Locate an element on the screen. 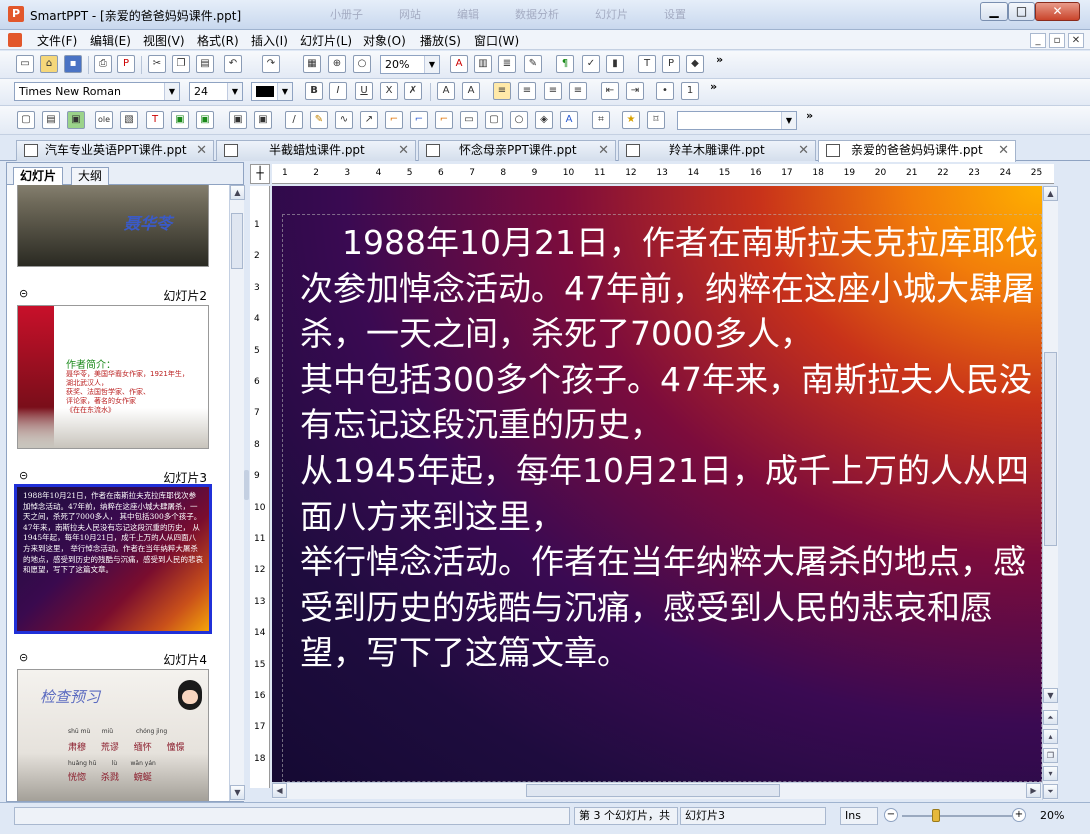 Image resolution: width=1090 pixels, height=834 pixels. text-box-icon: T is located at coordinates (647, 64).